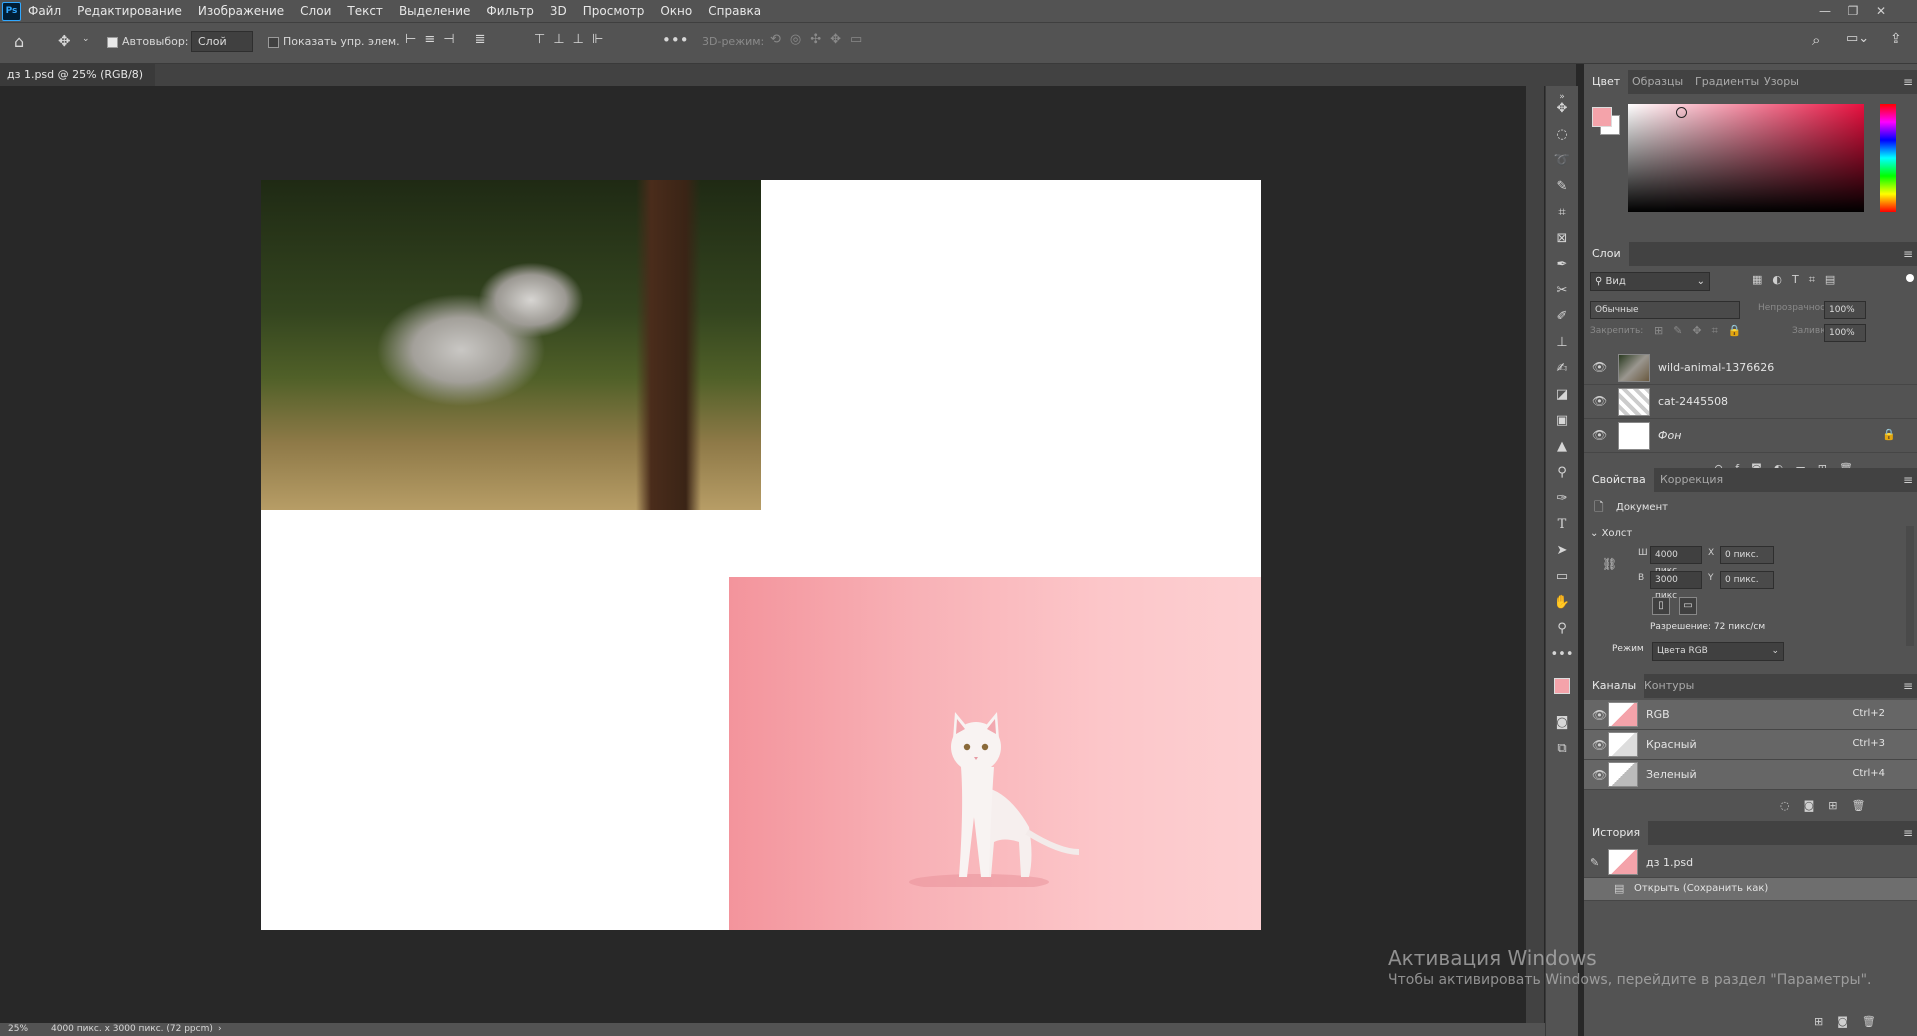  What do you see at coordinates (1562, 343) in the screenshot?
I see `stamp-icon: ⊥` at bounding box center [1562, 343].